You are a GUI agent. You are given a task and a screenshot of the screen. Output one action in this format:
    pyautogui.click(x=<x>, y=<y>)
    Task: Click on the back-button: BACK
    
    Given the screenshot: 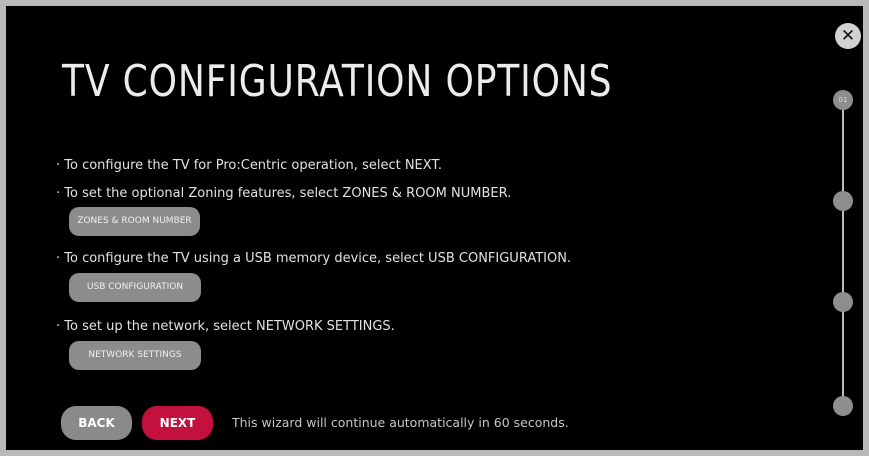 What is the action you would take?
    pyautogui.click(x=96, y=423)
    